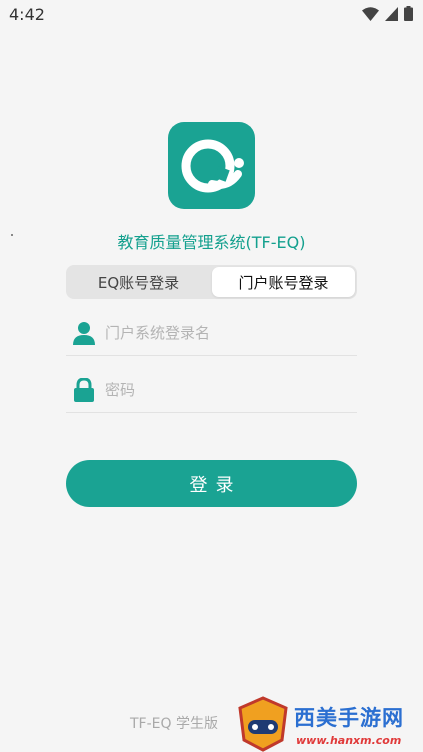 The width and height of the screenshot is (423, 752). I want to click on status-time: 4:42, so click(27, 14).